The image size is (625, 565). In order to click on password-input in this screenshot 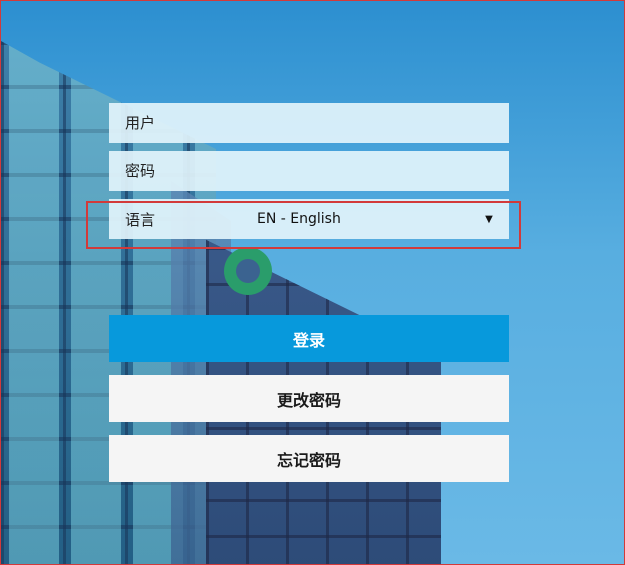, I will do `click(317, 171)`.